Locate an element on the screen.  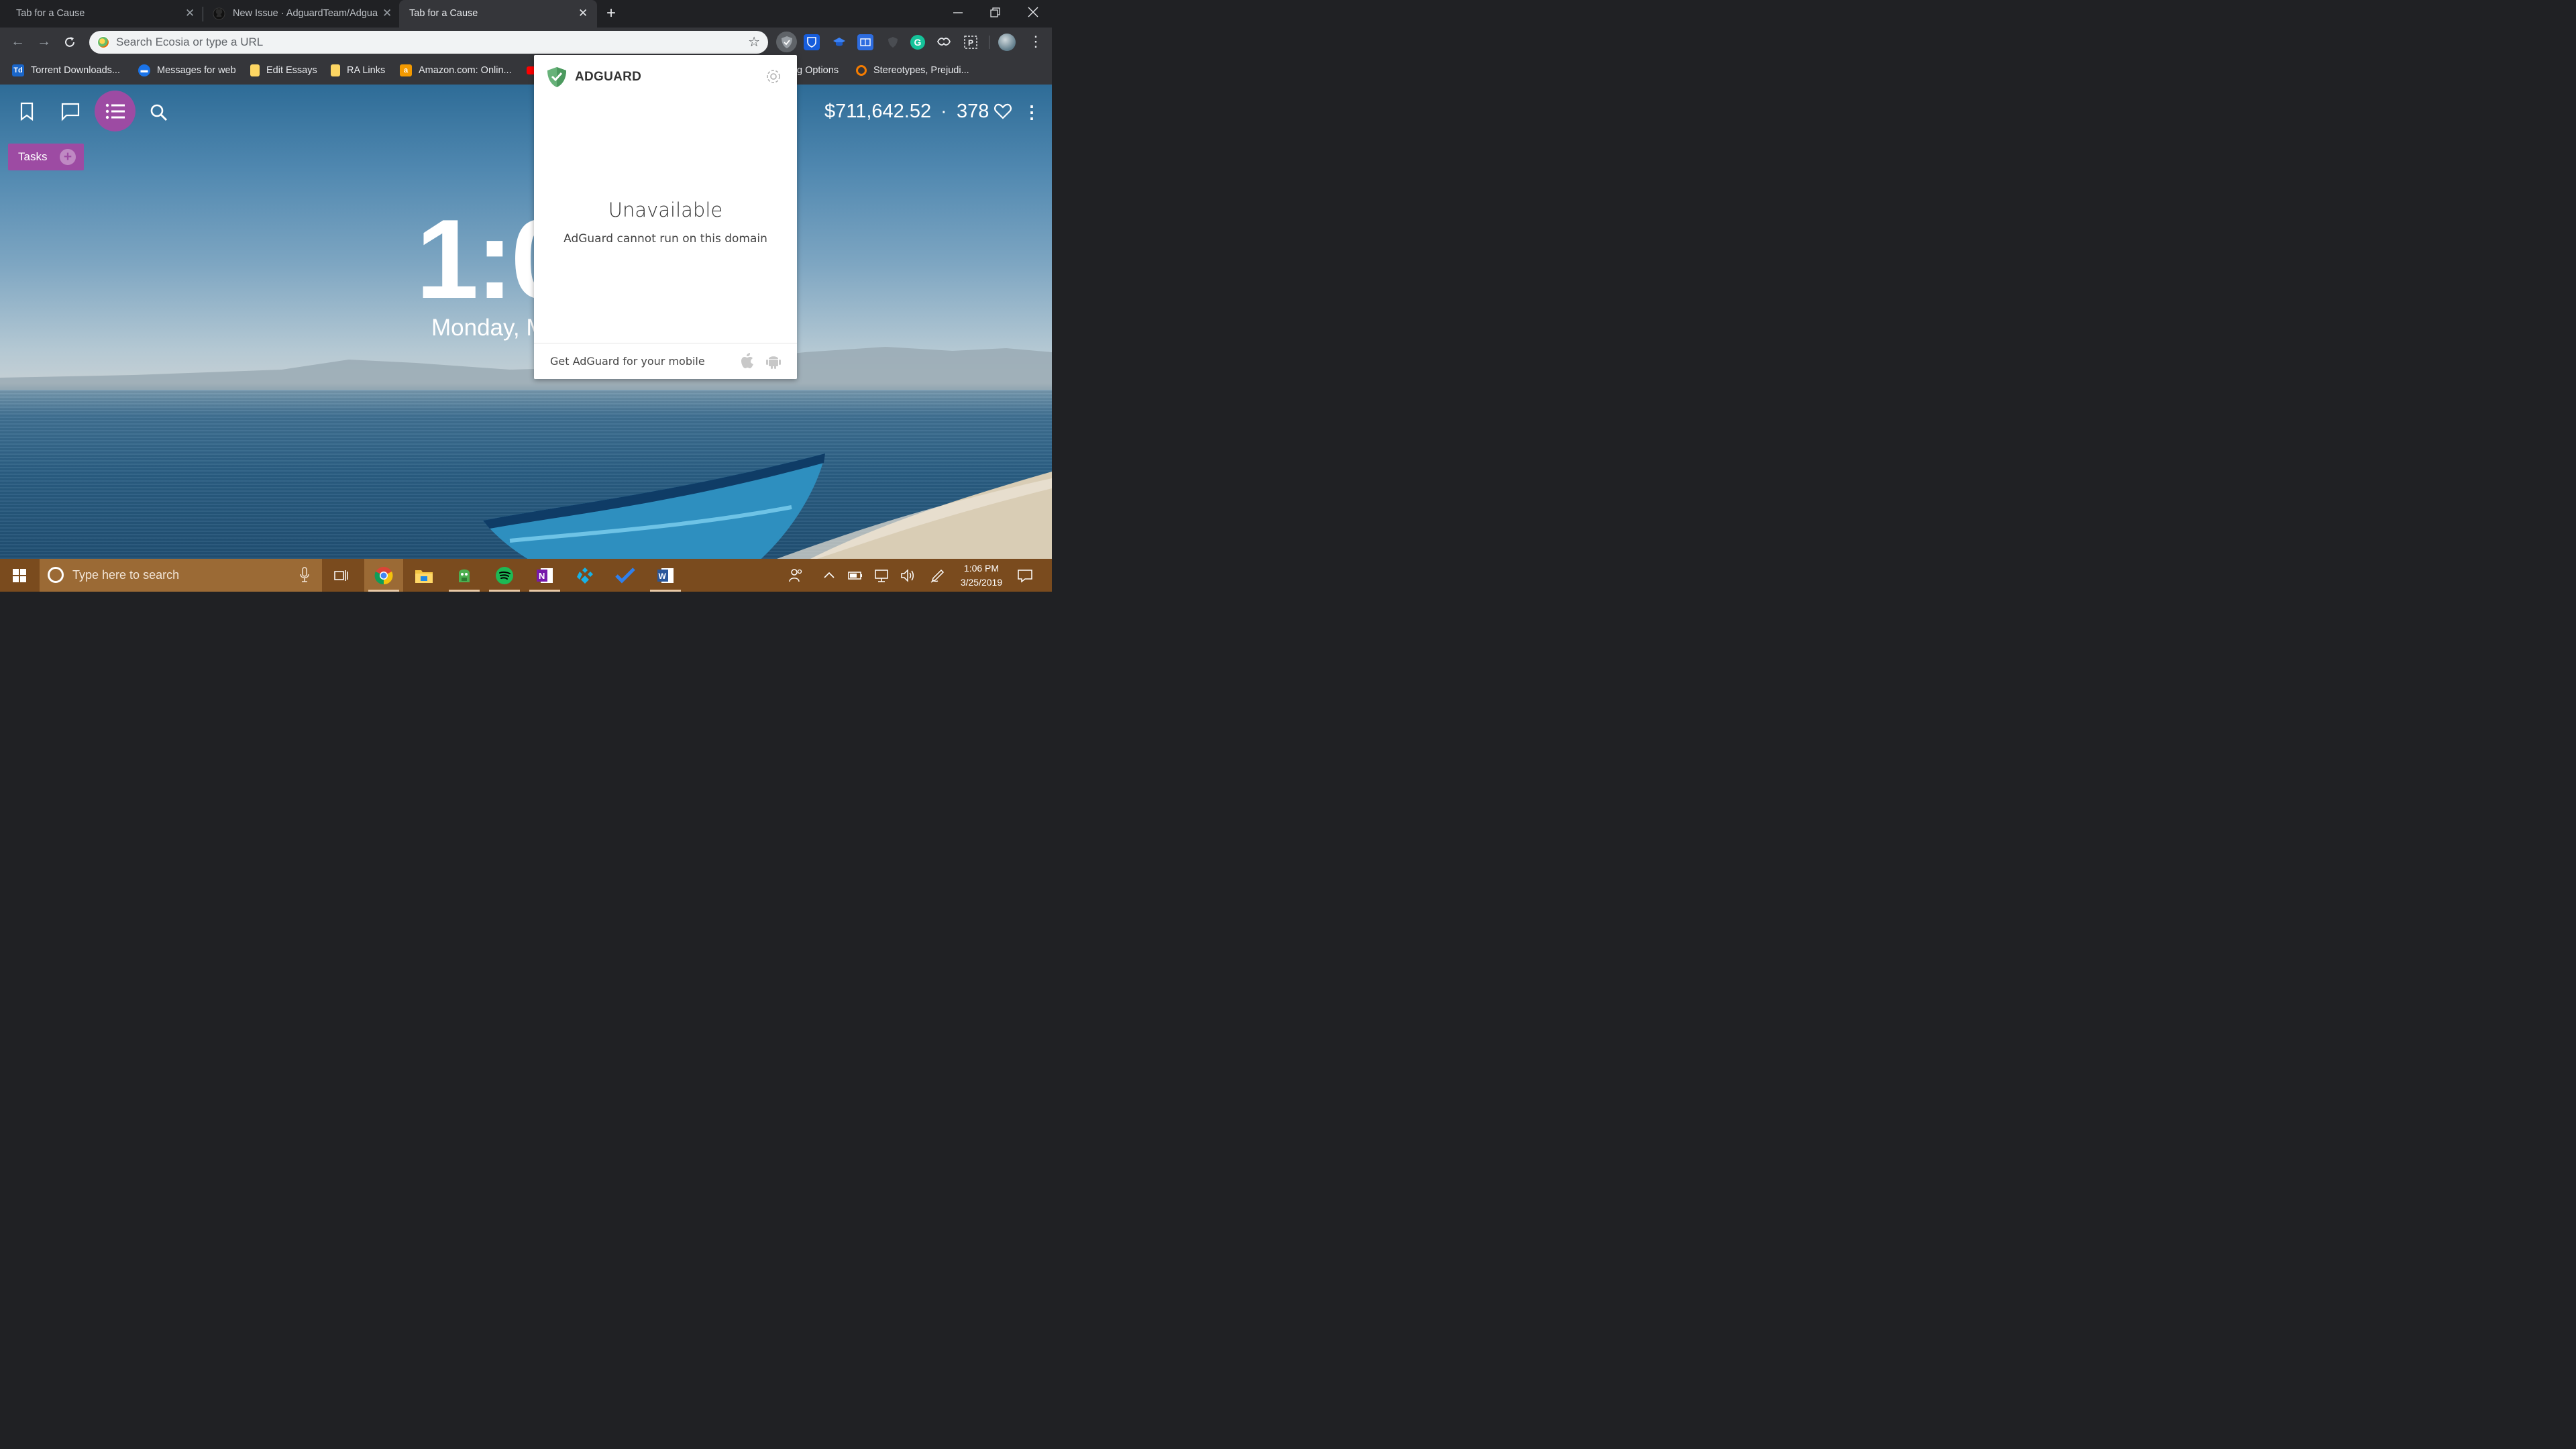
svg-text: W is located at coordinates (663, 576).